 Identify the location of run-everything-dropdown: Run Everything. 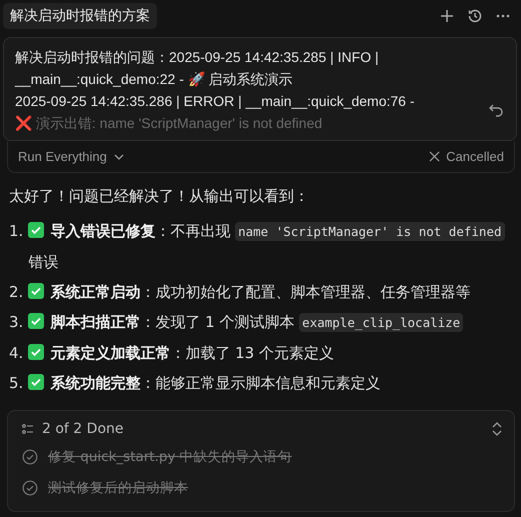
(62, 156).